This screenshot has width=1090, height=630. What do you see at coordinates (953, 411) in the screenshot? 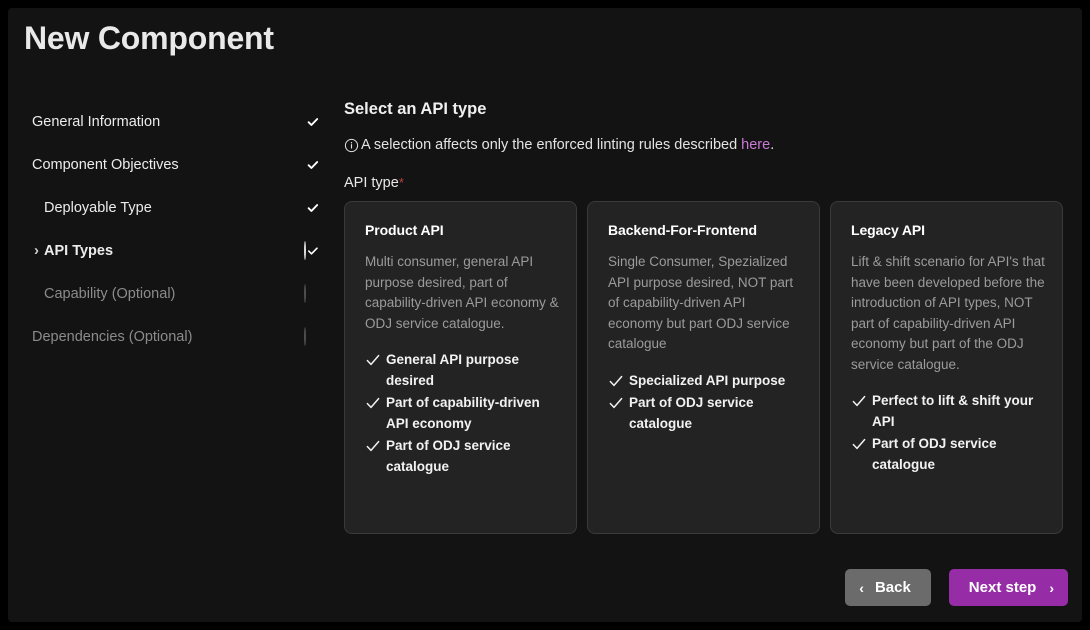
I see `api-type-card-feature-label: Perfect to lift & shift your API` at bounding box center [953, 411].